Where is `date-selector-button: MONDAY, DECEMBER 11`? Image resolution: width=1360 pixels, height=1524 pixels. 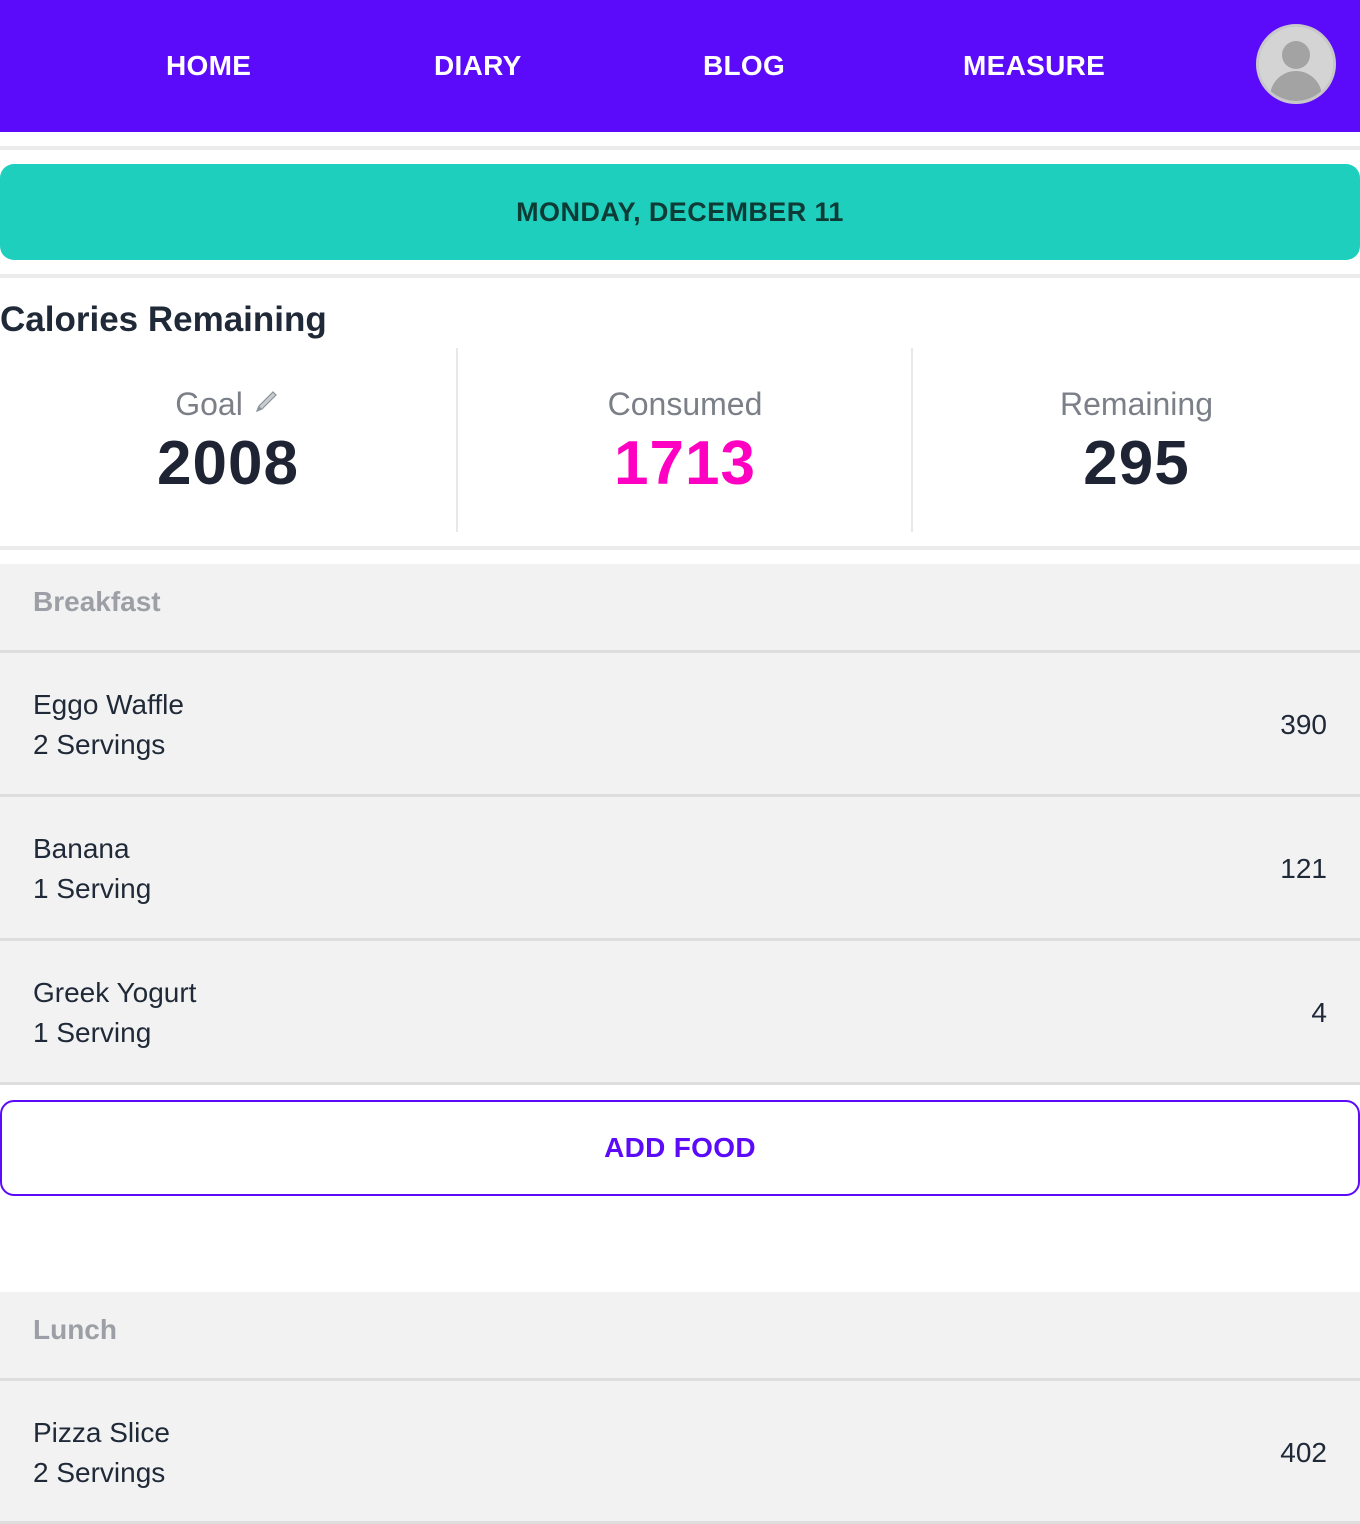
date-selector-button: MONDAY, DECEMBER 11 is located at coordinates (680, 212).